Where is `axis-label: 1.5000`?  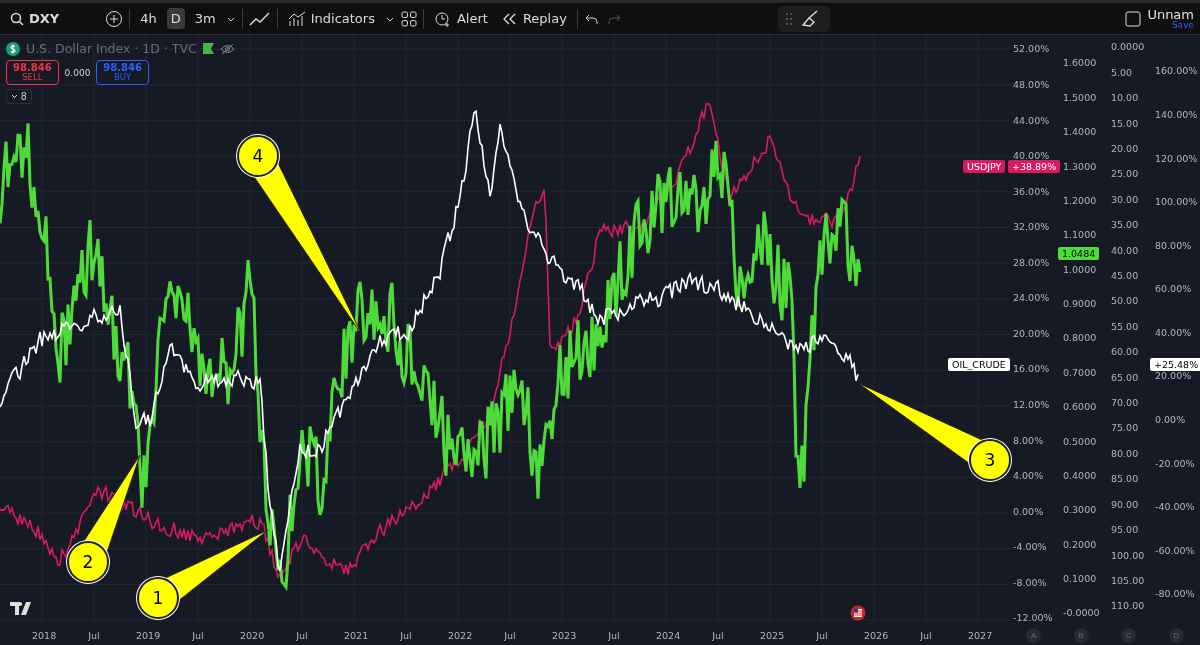
axis-label: 1.5000 is located at coordinates (1080, 97).